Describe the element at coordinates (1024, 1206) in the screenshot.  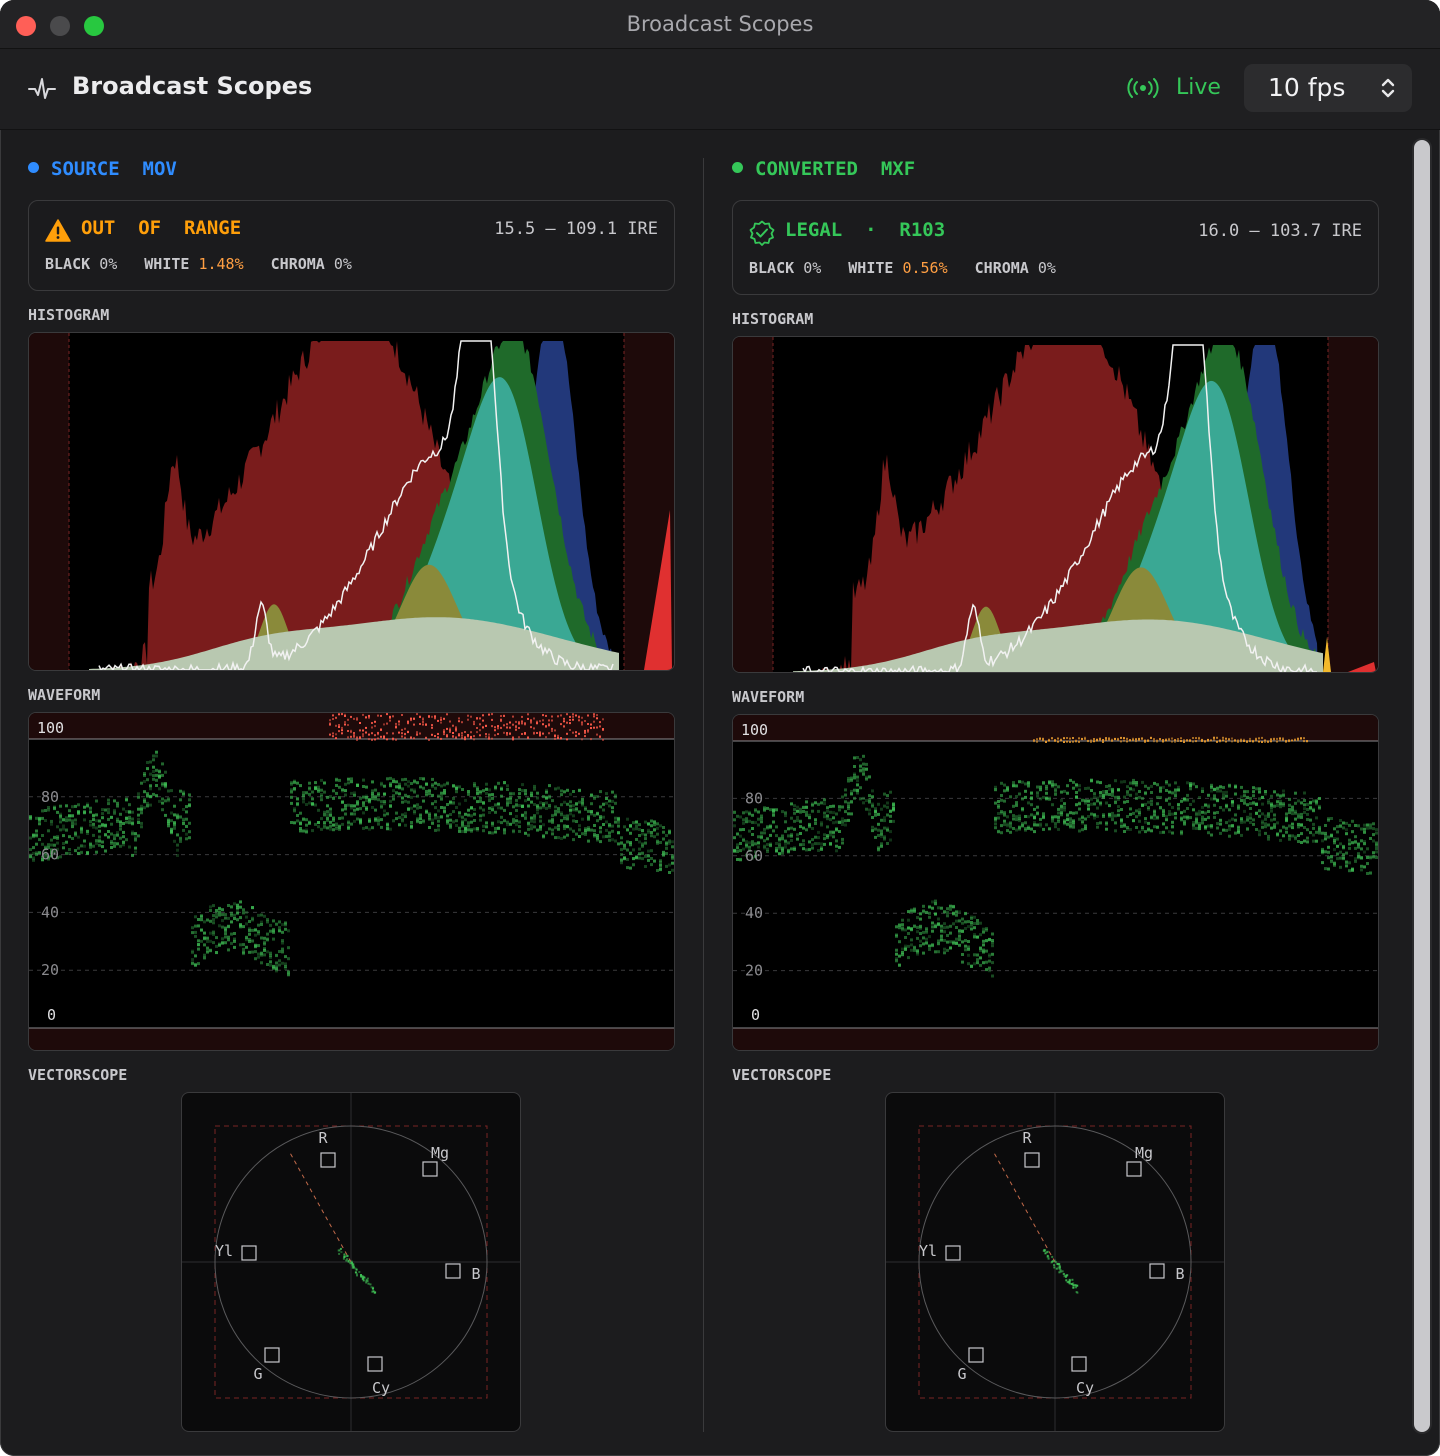
I see `skin-tone-line` at that location.